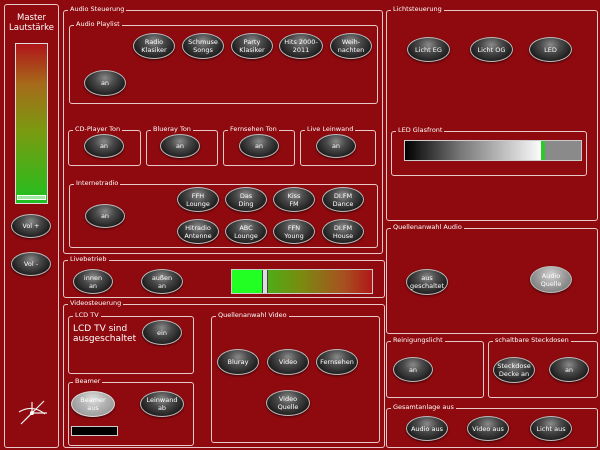 The height and width of the screenshot is (450, 600). What do you see at coordinates (514, 370) in the screenshot?
I see `ceiling-socket-on-button: Steckdose Decke an` at bounding box center [514, 370].